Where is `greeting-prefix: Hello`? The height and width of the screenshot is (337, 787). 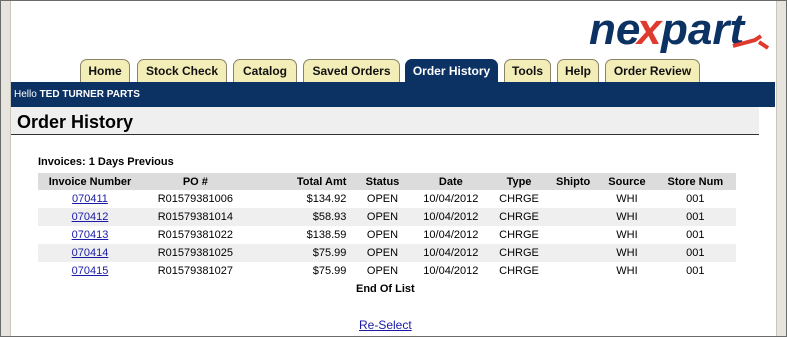 greeting-prefix: Hello is located at coordinates (27, 94).